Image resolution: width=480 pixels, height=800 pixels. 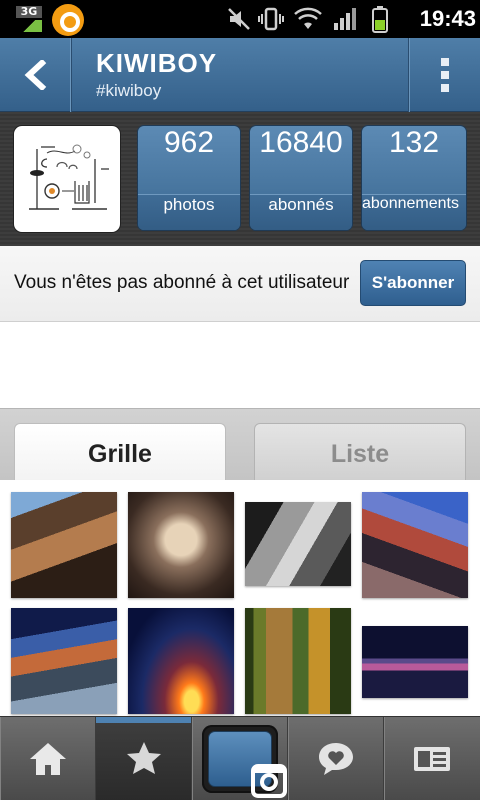 I want to click on notification-app-icon, so click(x=68, y=20).